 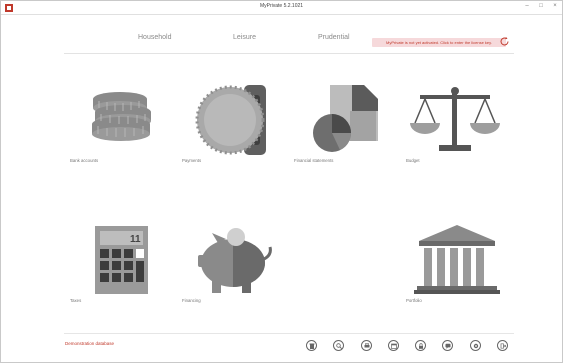 What do you see at coordinates (541, 6) in the screenshot?
I see `maximize-button: □` at bounding box center [541, 6].